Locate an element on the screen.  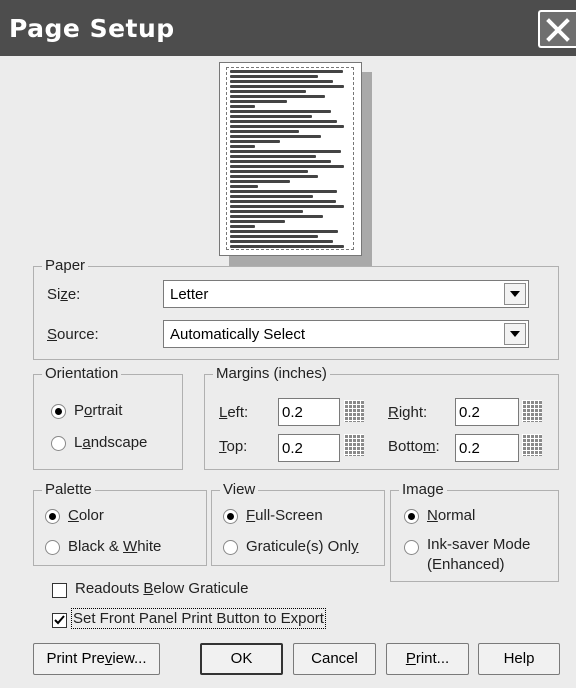
normal-radio is located at coordinates (411, 516).